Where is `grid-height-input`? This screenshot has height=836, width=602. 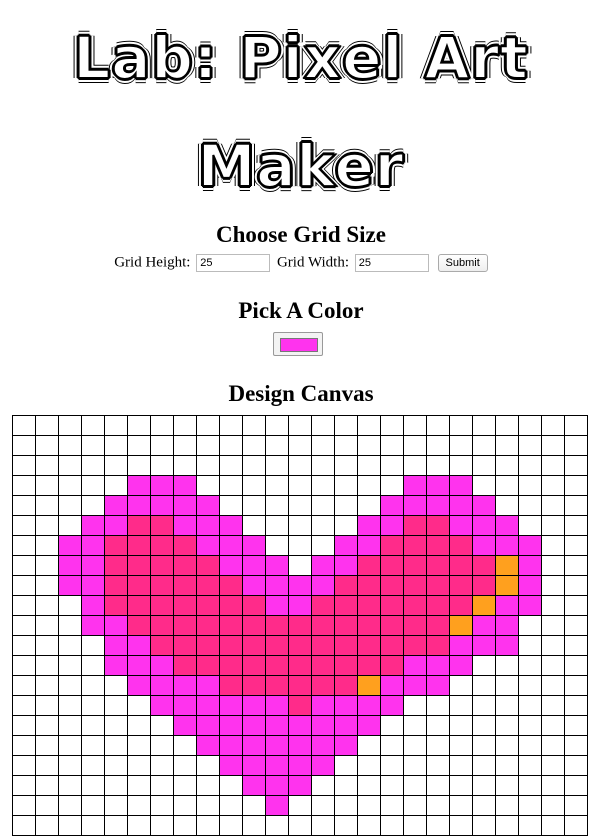
grid-height-input is located at coordinates (233, 263).